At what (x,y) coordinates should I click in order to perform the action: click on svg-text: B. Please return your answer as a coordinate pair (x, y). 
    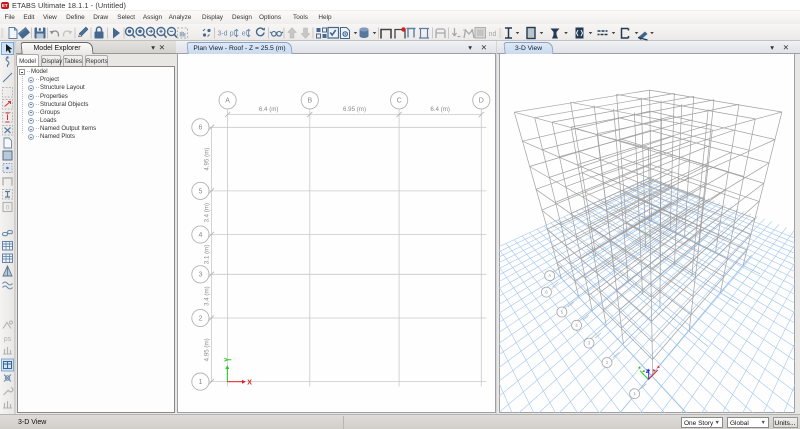
    Looking at the image, I should click on (309, 101).